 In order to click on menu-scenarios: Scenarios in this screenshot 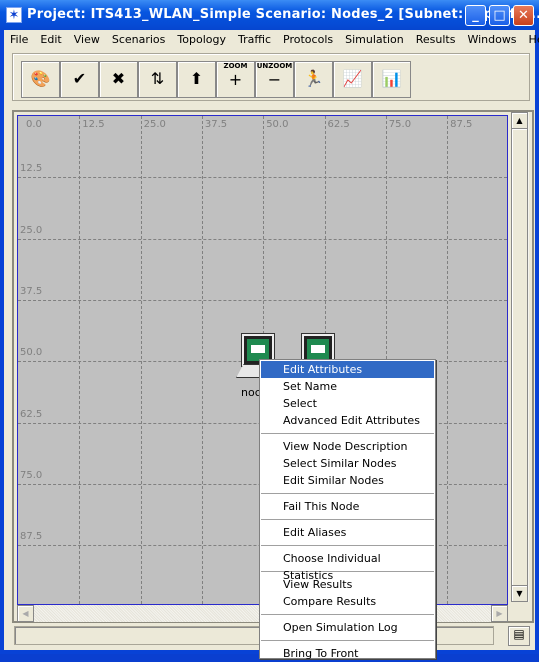, I will do `click(139, 39)`.